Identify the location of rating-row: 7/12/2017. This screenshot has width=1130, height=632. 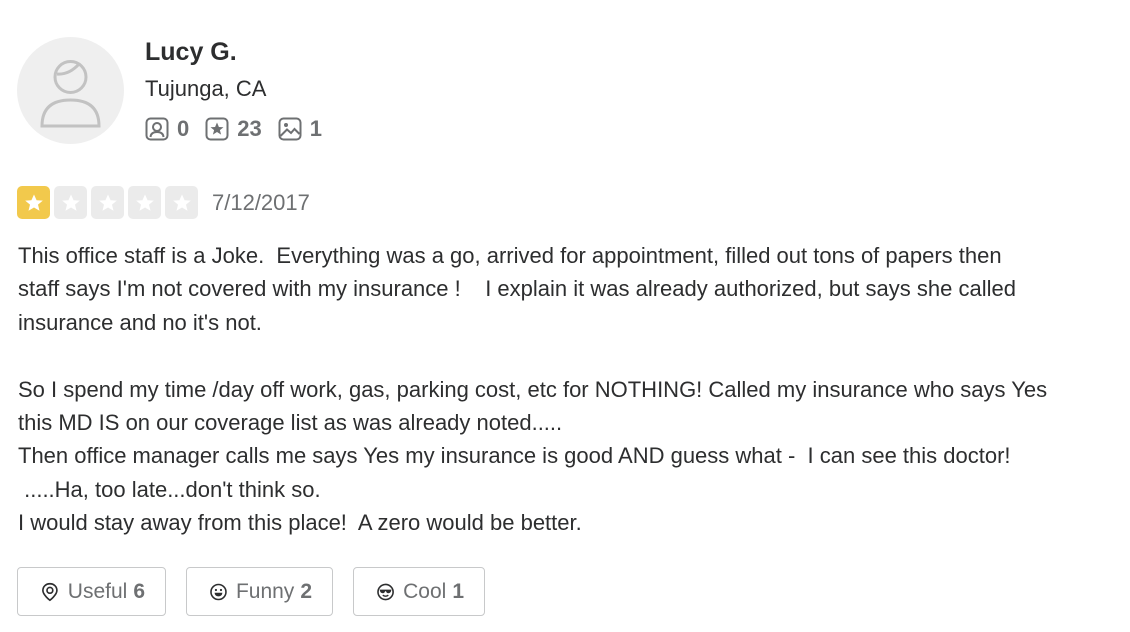
(163, 202).